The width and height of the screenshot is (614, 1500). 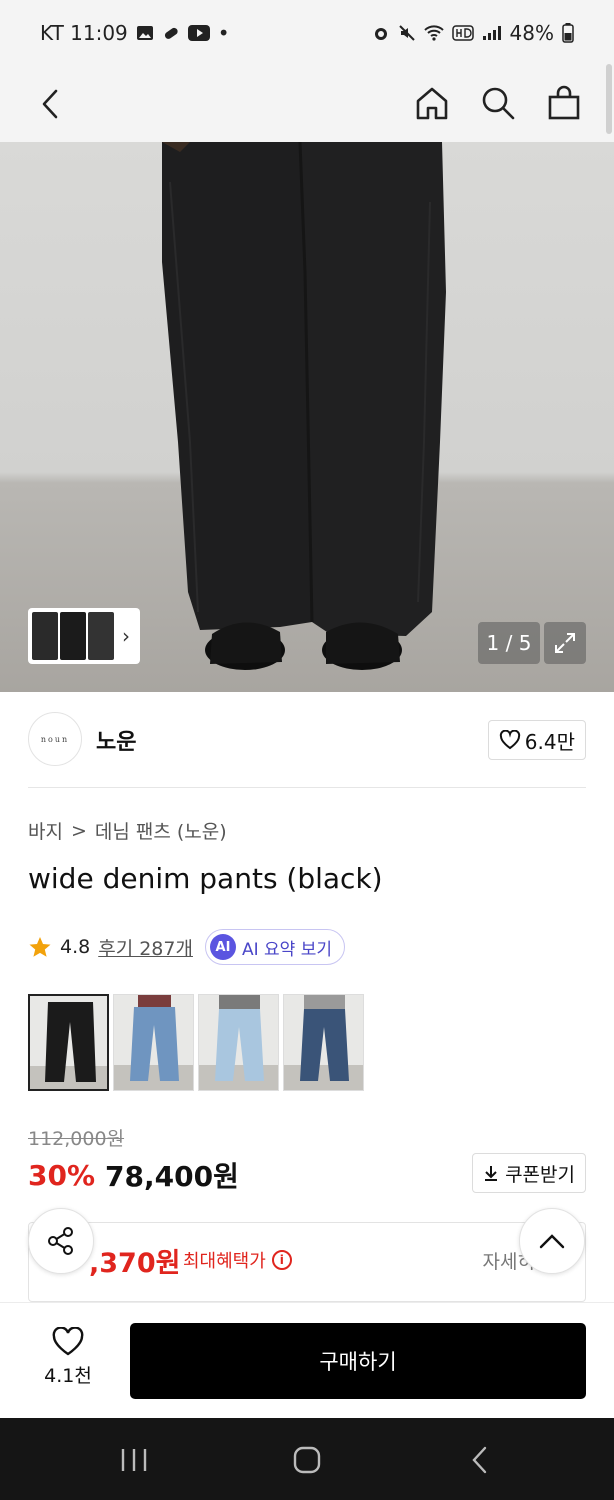 I want to click on back-nav-button, so click(x=480, y=1460).